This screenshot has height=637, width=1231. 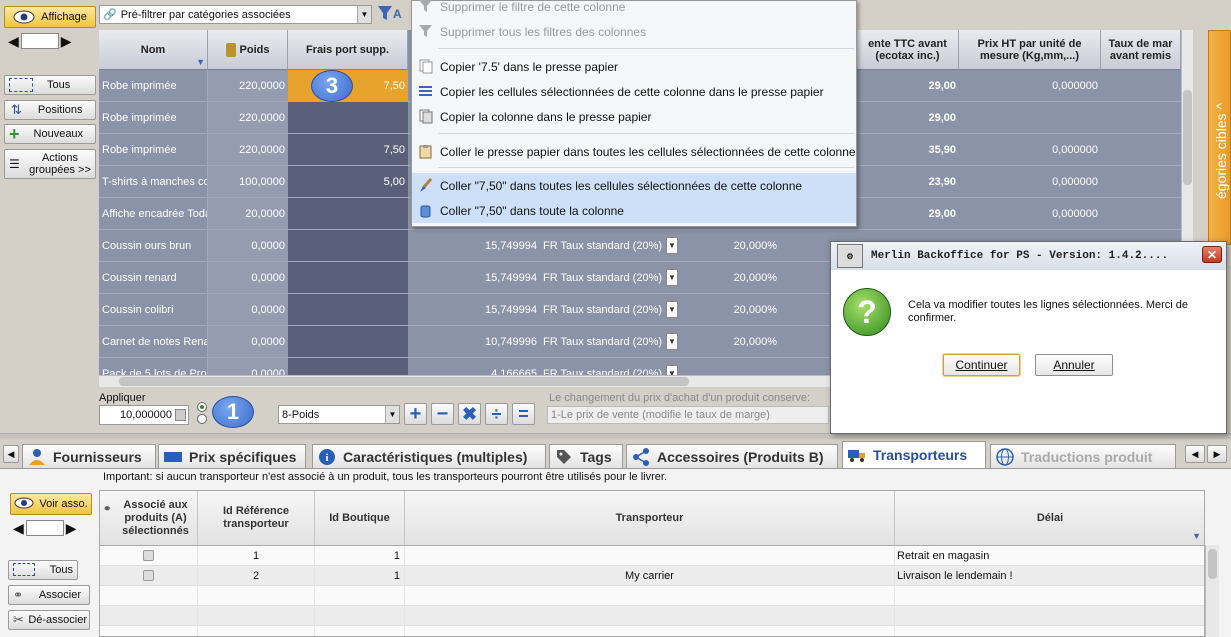 What do you see at coordinates (153, 309) in the screenshot?
I see `cell-nom: Coussin colibri` at bounding box center [153, 309].